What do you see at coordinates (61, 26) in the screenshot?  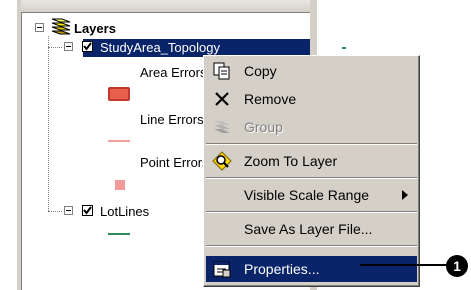 I see `layers-stack-icon` at bounding box center [61, 26].